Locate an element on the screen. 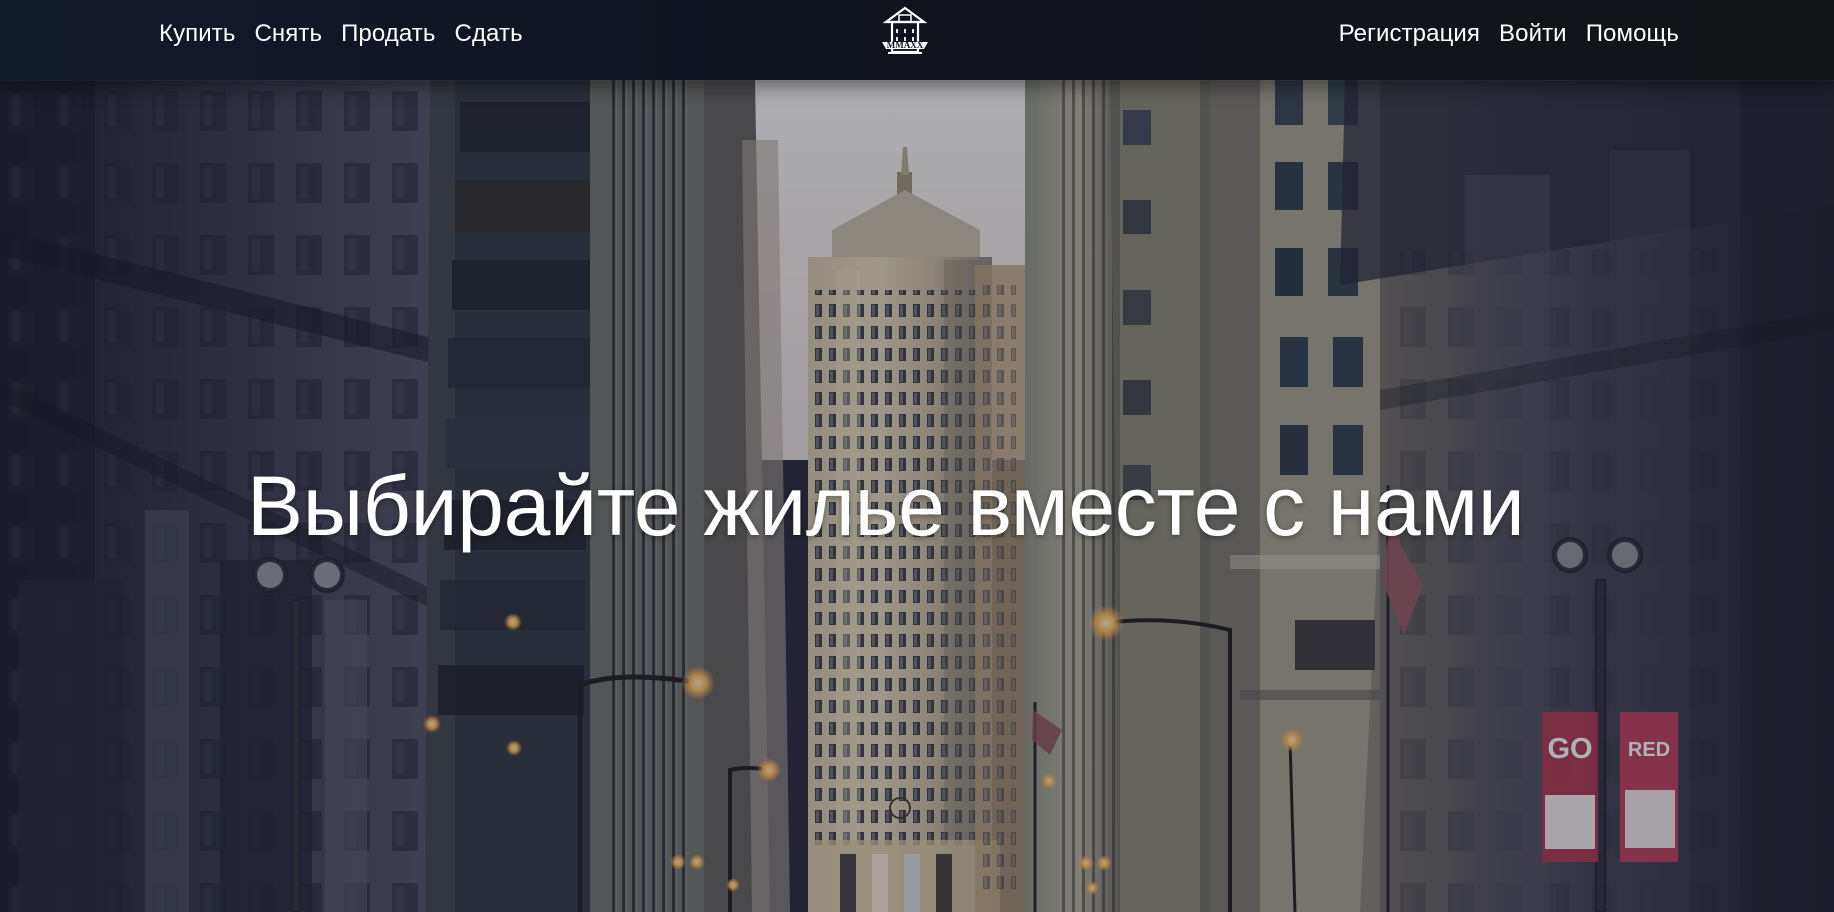 Image resolution: width=1834 pixels, height=912 pixels. house-logo-icon: MMAXX is located at coordinates (905, 30).